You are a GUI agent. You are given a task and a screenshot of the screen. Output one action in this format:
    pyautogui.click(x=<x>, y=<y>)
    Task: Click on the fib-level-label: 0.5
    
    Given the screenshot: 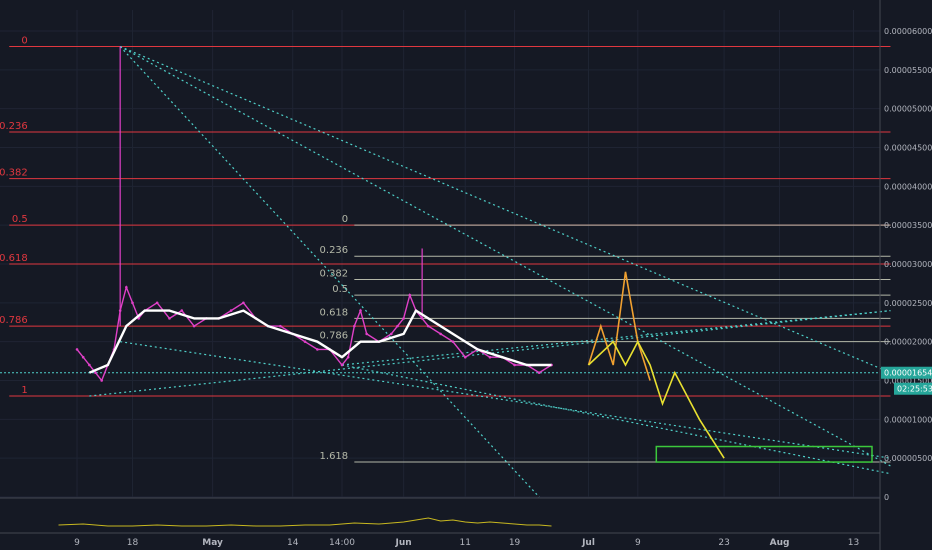 What is the action you would take?
    pyautogui.click(x=20, y=219)
    